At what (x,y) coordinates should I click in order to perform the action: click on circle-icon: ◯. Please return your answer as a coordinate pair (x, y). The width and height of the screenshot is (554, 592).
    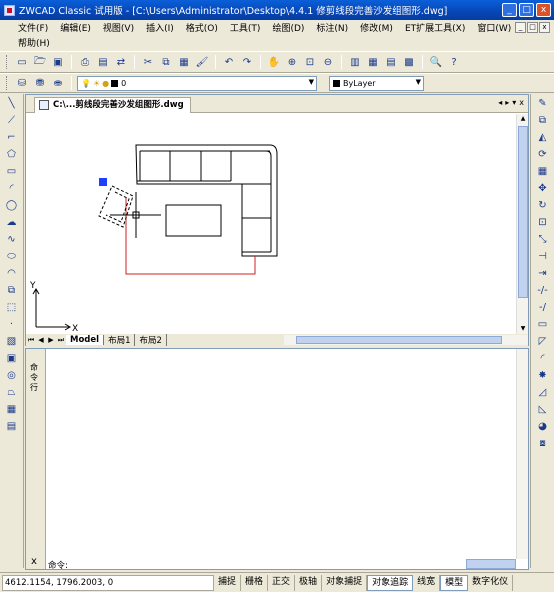
    Looking at the image, I should click on (12, 205).